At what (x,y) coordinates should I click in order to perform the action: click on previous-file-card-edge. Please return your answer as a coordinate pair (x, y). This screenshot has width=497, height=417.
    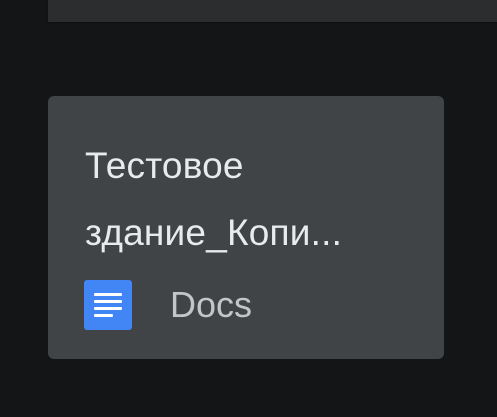
    Looking at the image, I should click on (272, 11).